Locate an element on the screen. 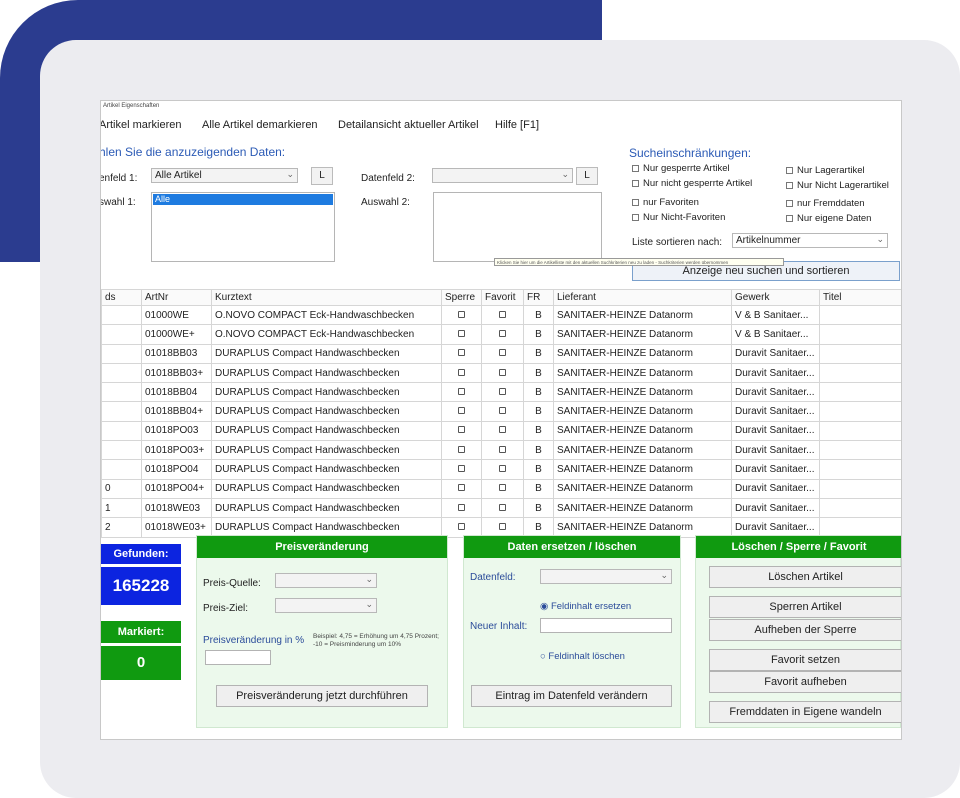  cb-only-unlocked: Nur nicht gesperrte Artikel is located at coordinates (692, 183).